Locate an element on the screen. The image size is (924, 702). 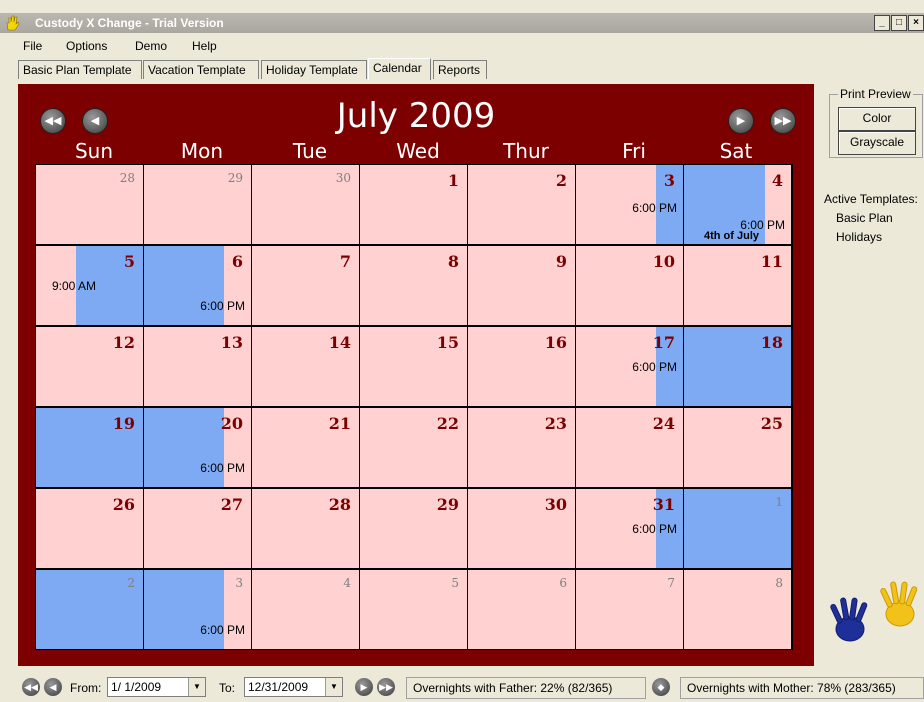
toggle-parent-button: ◆ is located at coordinates (661, 687).